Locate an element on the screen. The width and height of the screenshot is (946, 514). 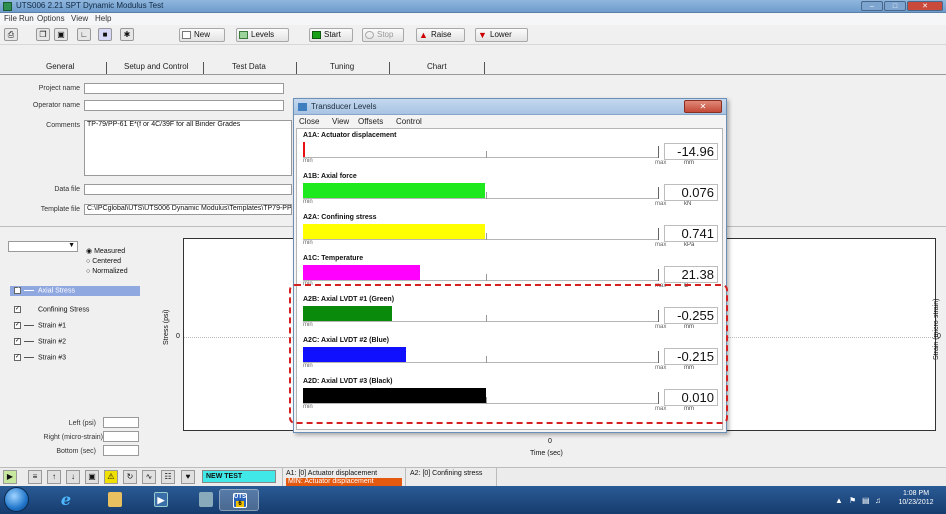
tab-general: General is located at coordinates (60, 66).